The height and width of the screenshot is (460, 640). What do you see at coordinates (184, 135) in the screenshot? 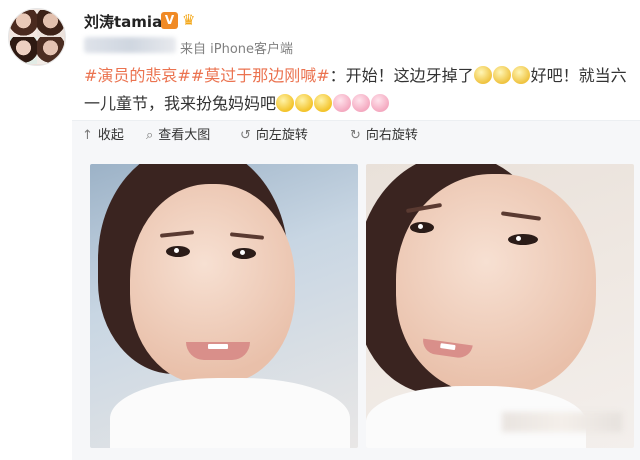
I see `view-large-label: 查看大图` at bounding box center [184, 135].